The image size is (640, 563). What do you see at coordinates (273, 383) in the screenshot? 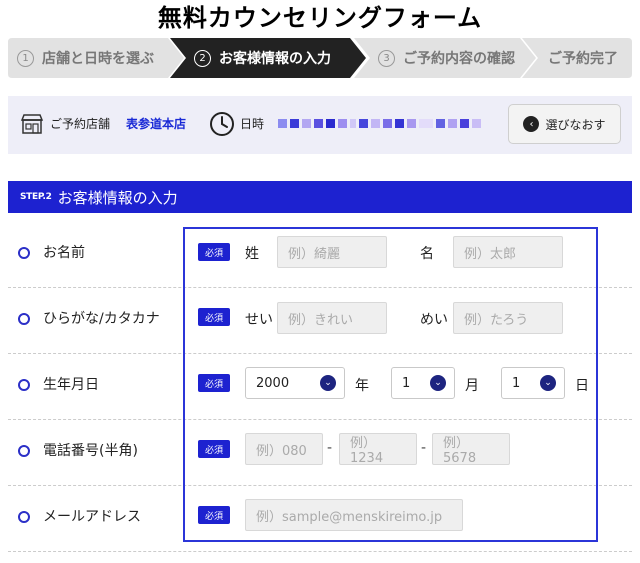
I see `birth-year-value: 2000` at bounding box center [273, 383].